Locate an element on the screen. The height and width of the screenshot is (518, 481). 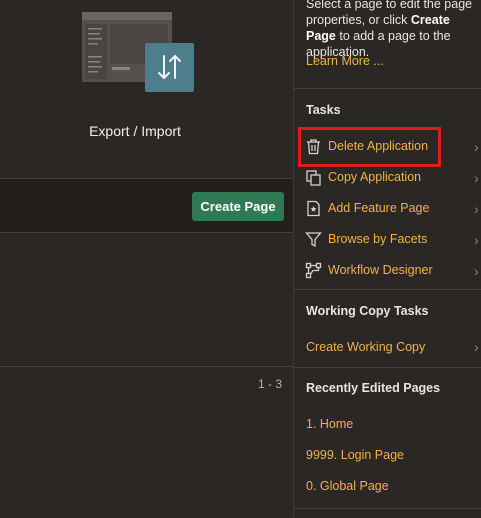
task-copy-application: Copy Application › is located at coordinates (387, 178).